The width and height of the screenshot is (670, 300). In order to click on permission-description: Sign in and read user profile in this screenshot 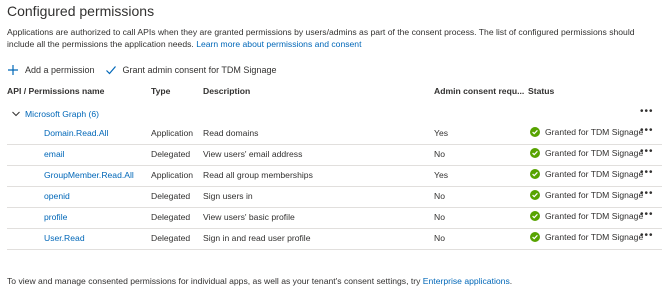, I will do `click(257, 238)`.